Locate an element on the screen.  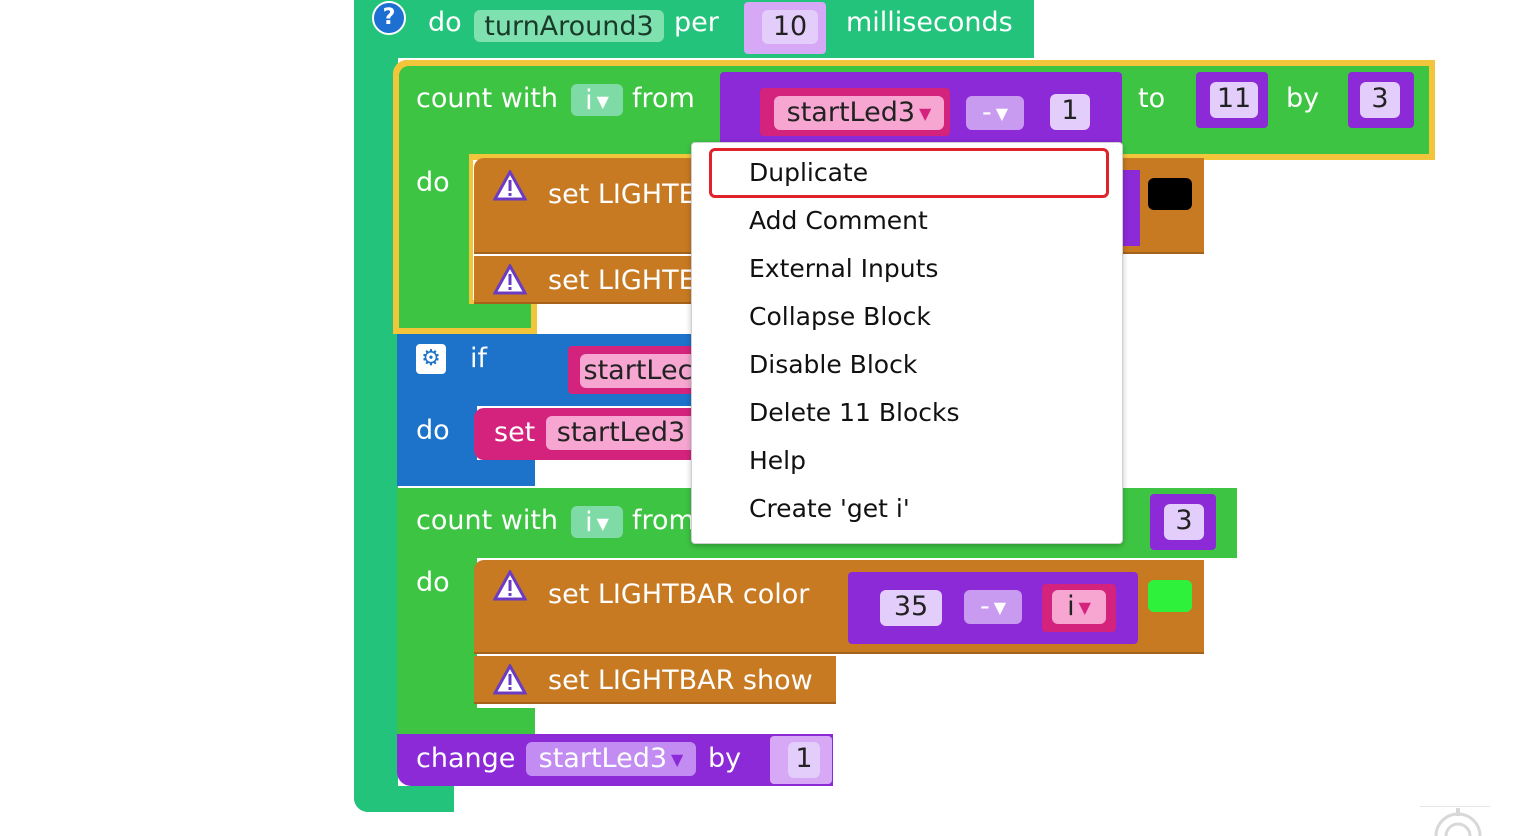
color-base-text: 35 is located at coordinates (911, 606).